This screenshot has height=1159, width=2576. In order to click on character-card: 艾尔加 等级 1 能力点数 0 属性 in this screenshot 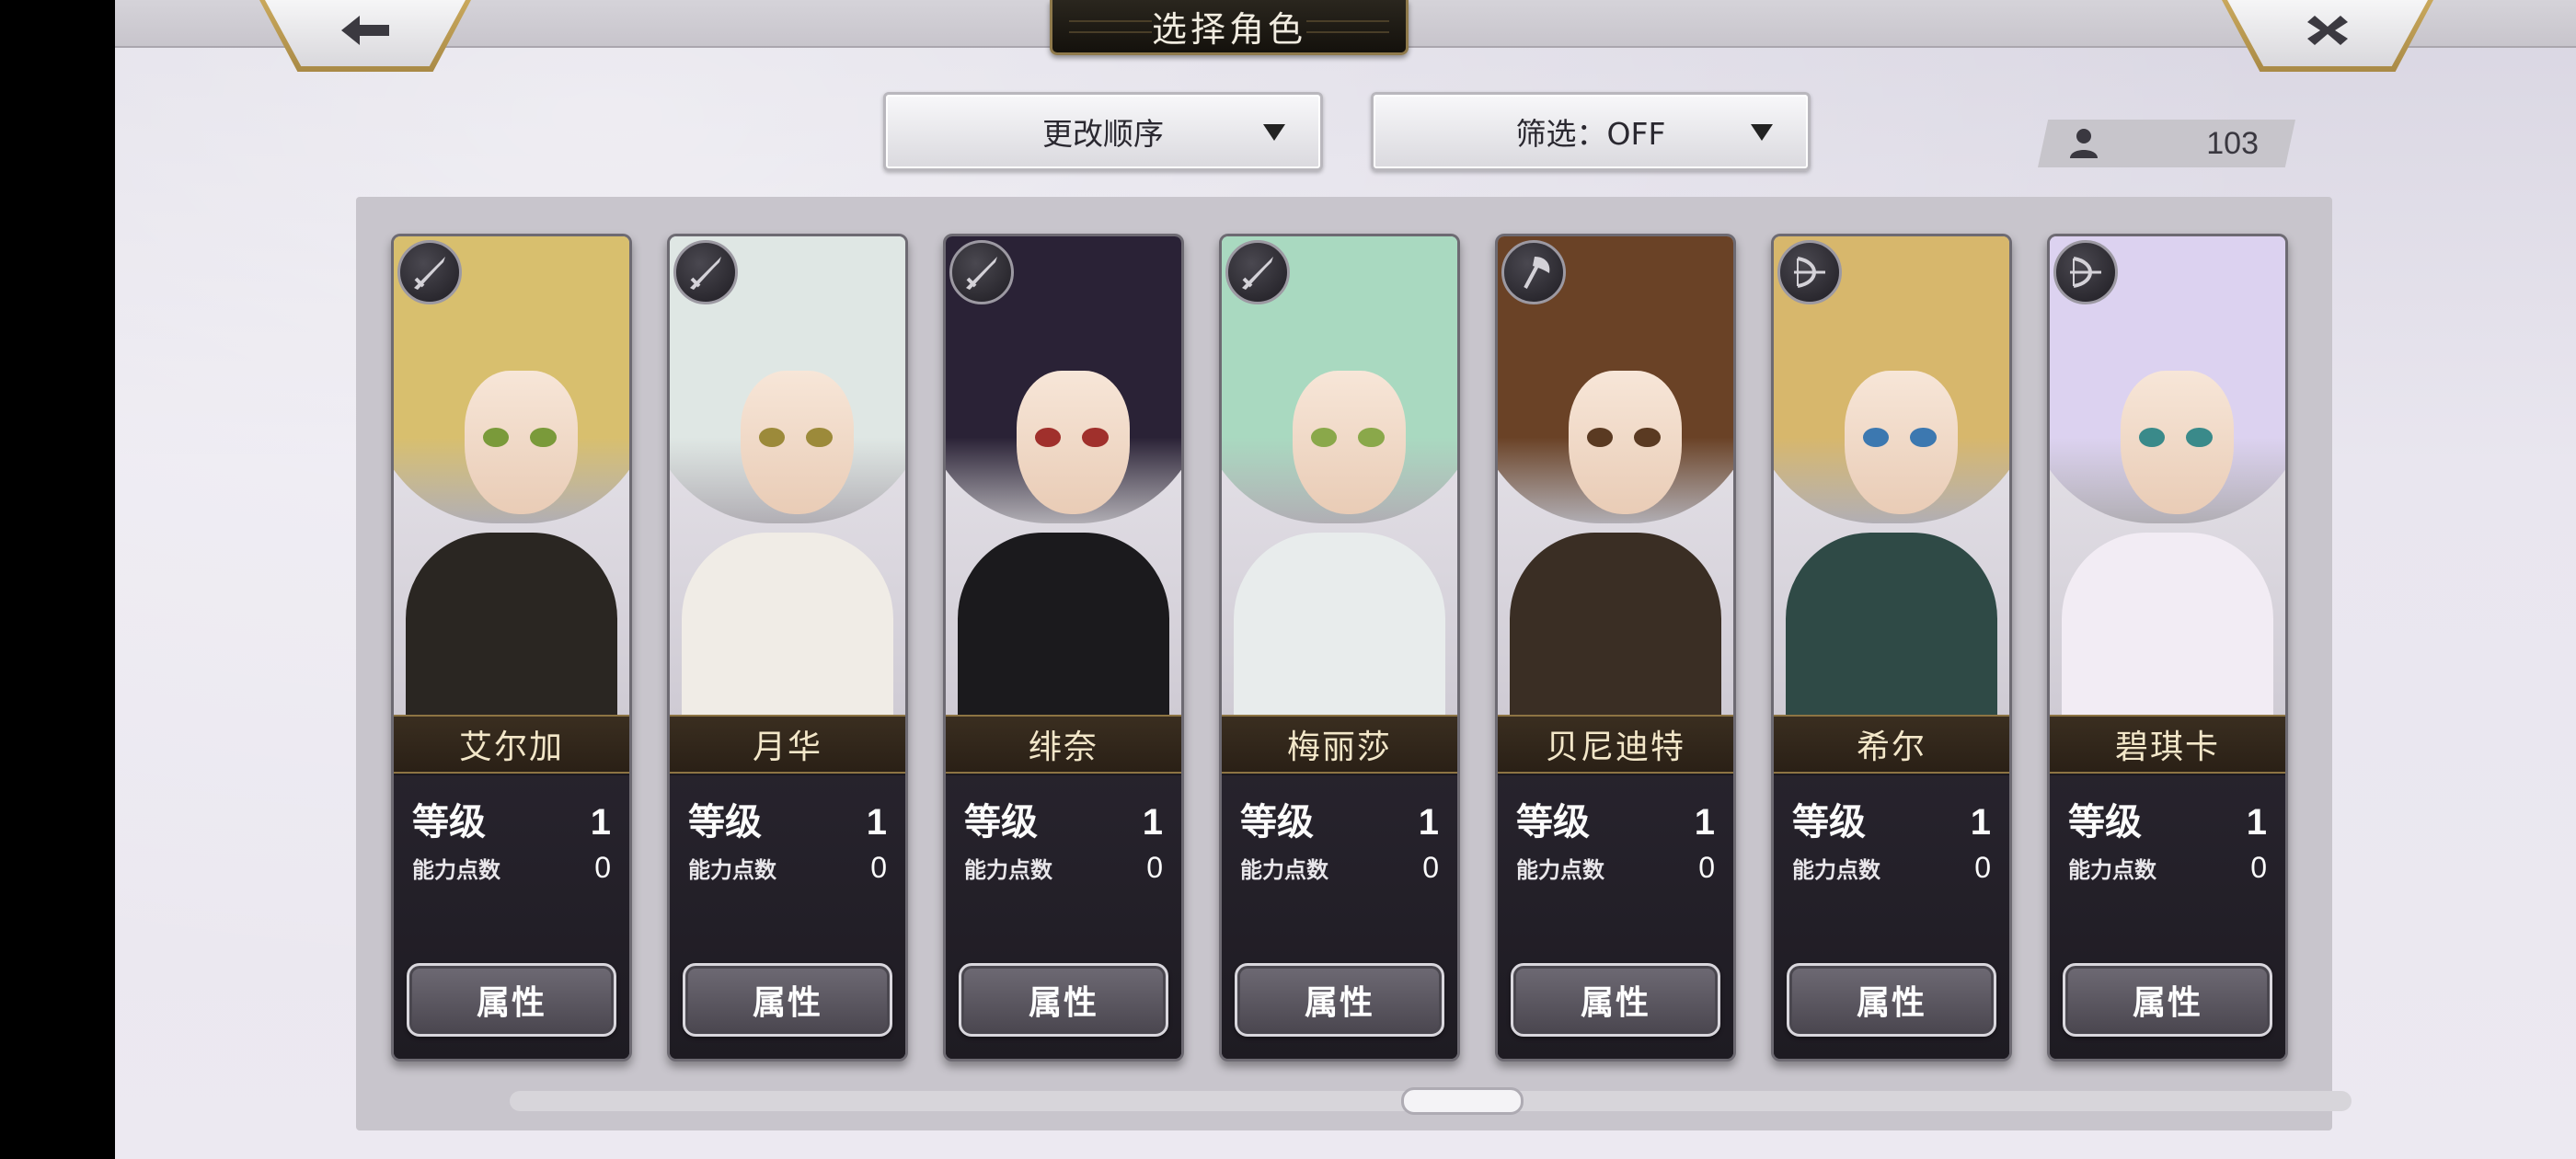, I will do `click(511, 647)`.